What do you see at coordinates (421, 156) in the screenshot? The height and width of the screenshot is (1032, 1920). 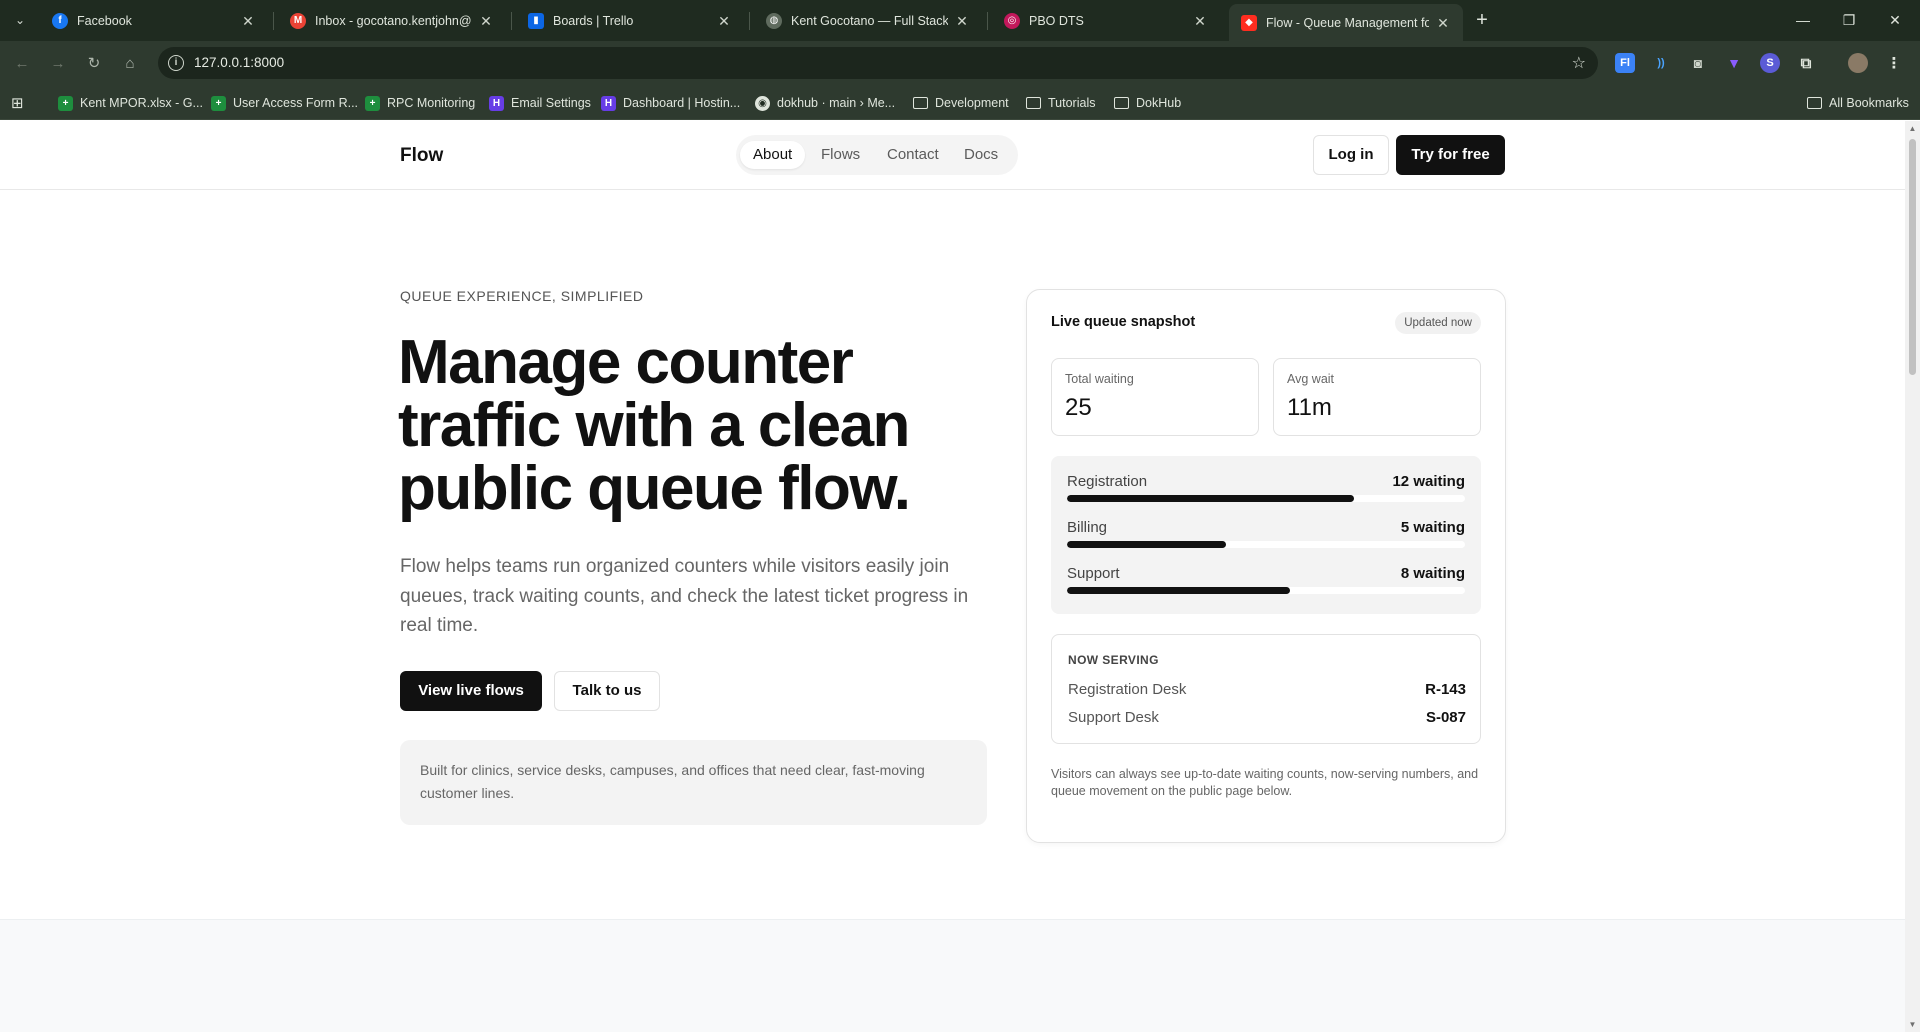 I see `brand-logo: Flow` at bounding box center [421, 156].